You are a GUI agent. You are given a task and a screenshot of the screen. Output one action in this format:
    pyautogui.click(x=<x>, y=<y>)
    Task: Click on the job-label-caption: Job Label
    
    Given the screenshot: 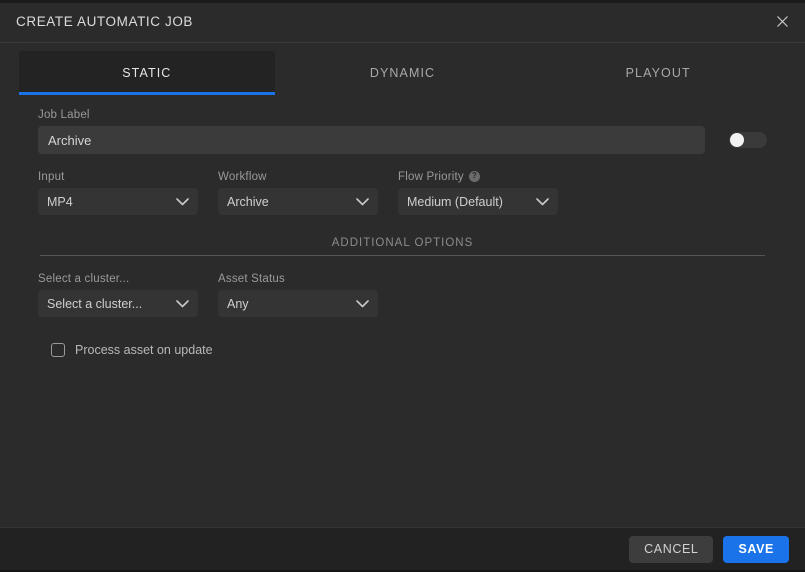 What is the action you would take?
    pyautogui.click(x=64, y=115)
    